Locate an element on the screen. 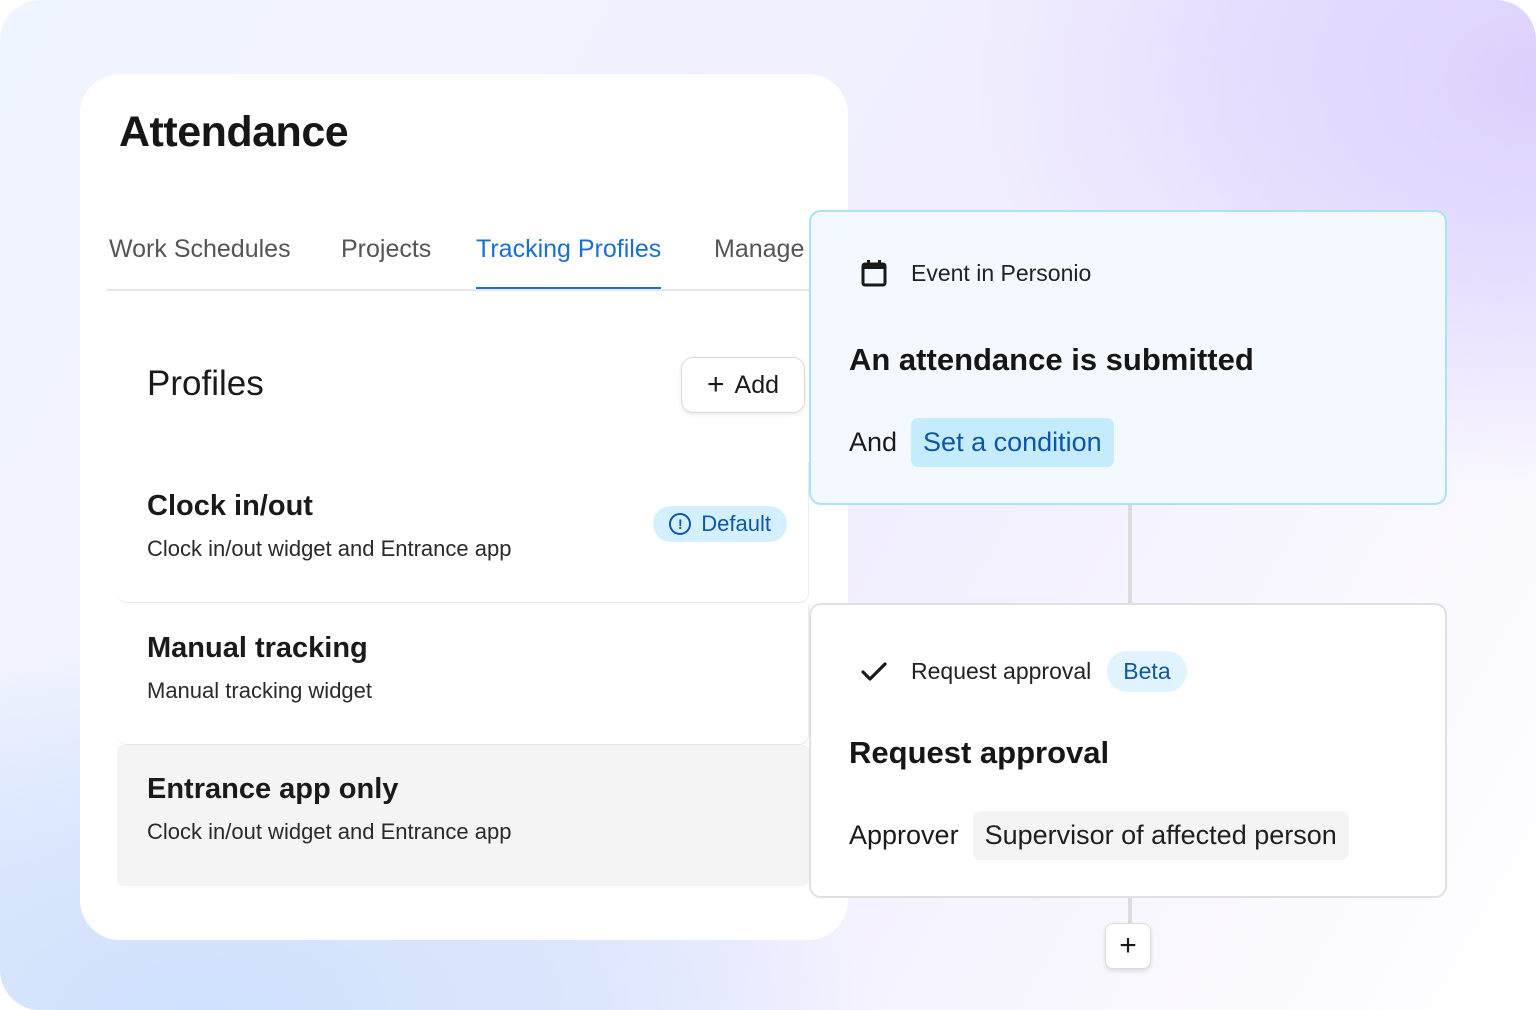  approver-value: Supervisor of affected person is located at coordinates (1160, 835).